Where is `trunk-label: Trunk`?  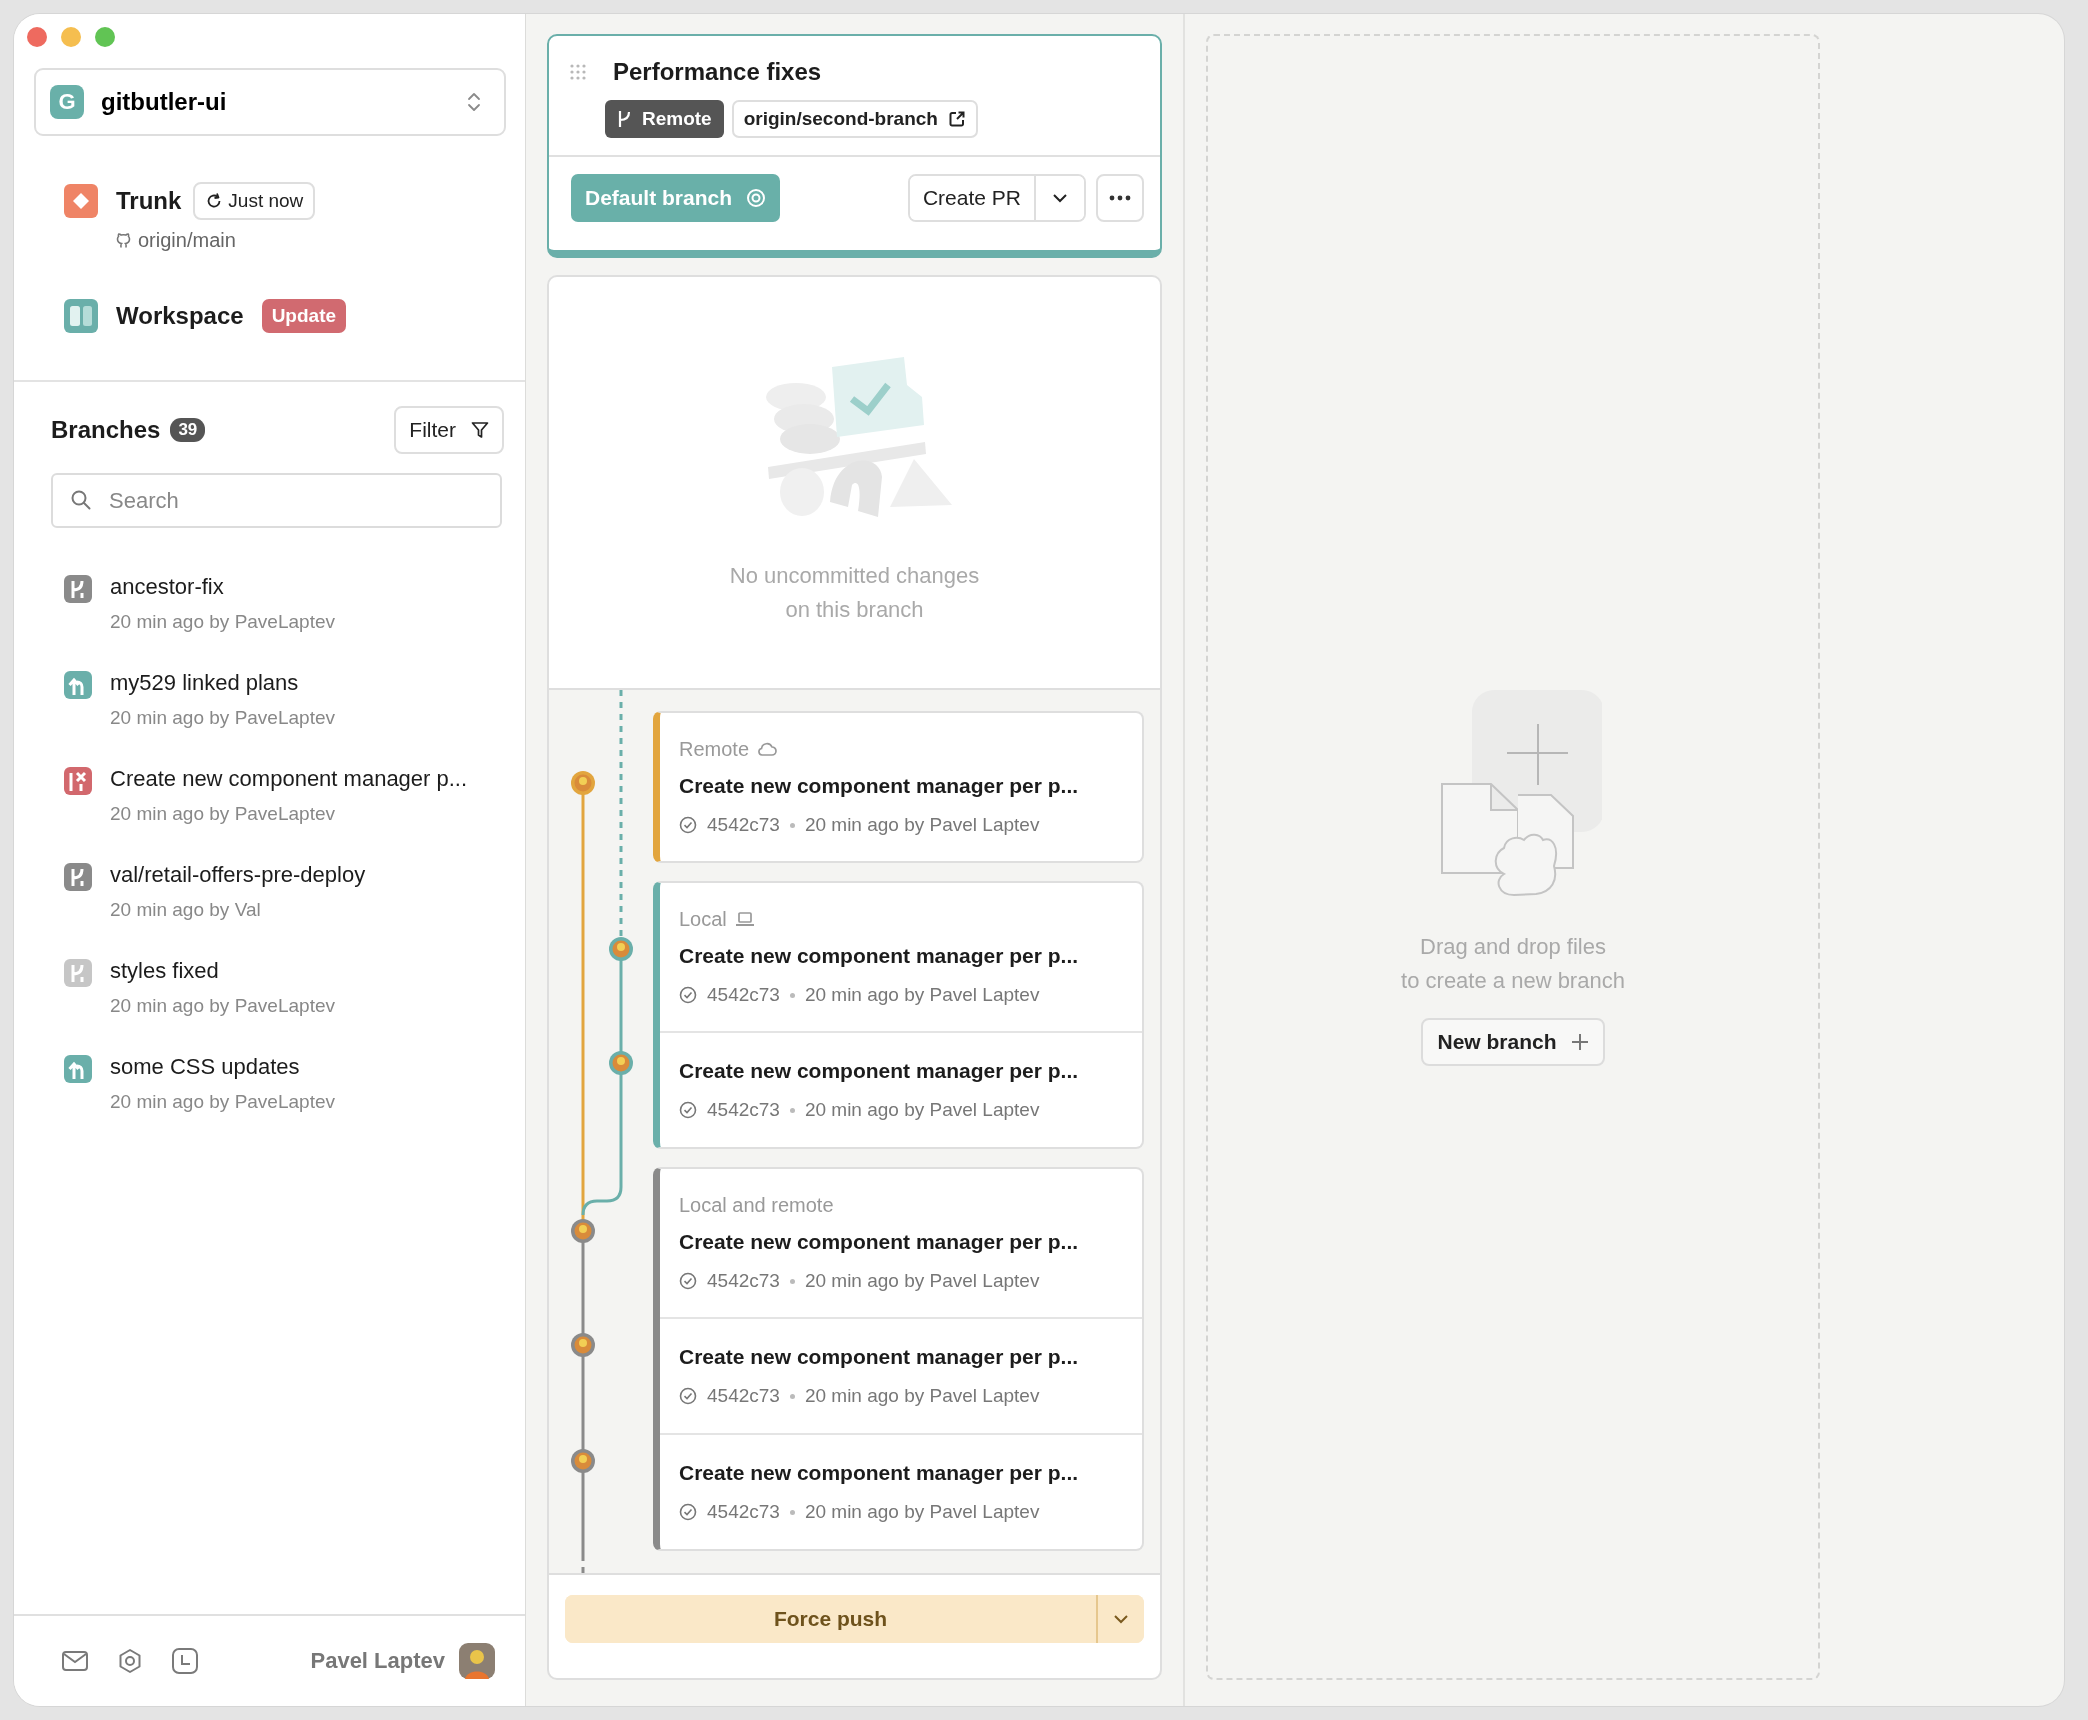
trunk-label: Trunk is located at coordinates (149, 201).